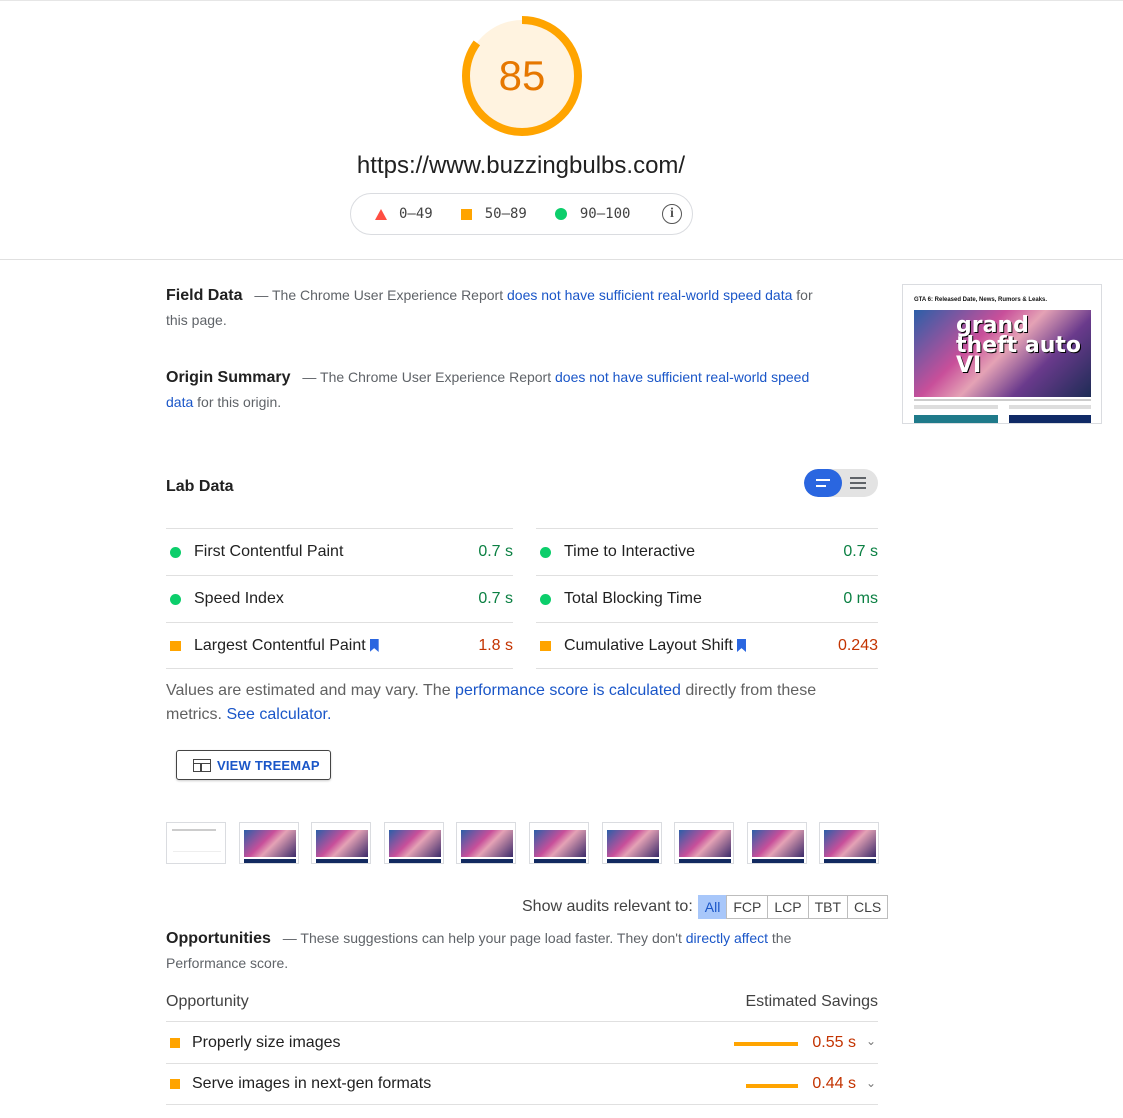 The image size is (1123, 1118). I want to click on page-url: https://www.buzzingbulbs.com/, so click(521, 165).